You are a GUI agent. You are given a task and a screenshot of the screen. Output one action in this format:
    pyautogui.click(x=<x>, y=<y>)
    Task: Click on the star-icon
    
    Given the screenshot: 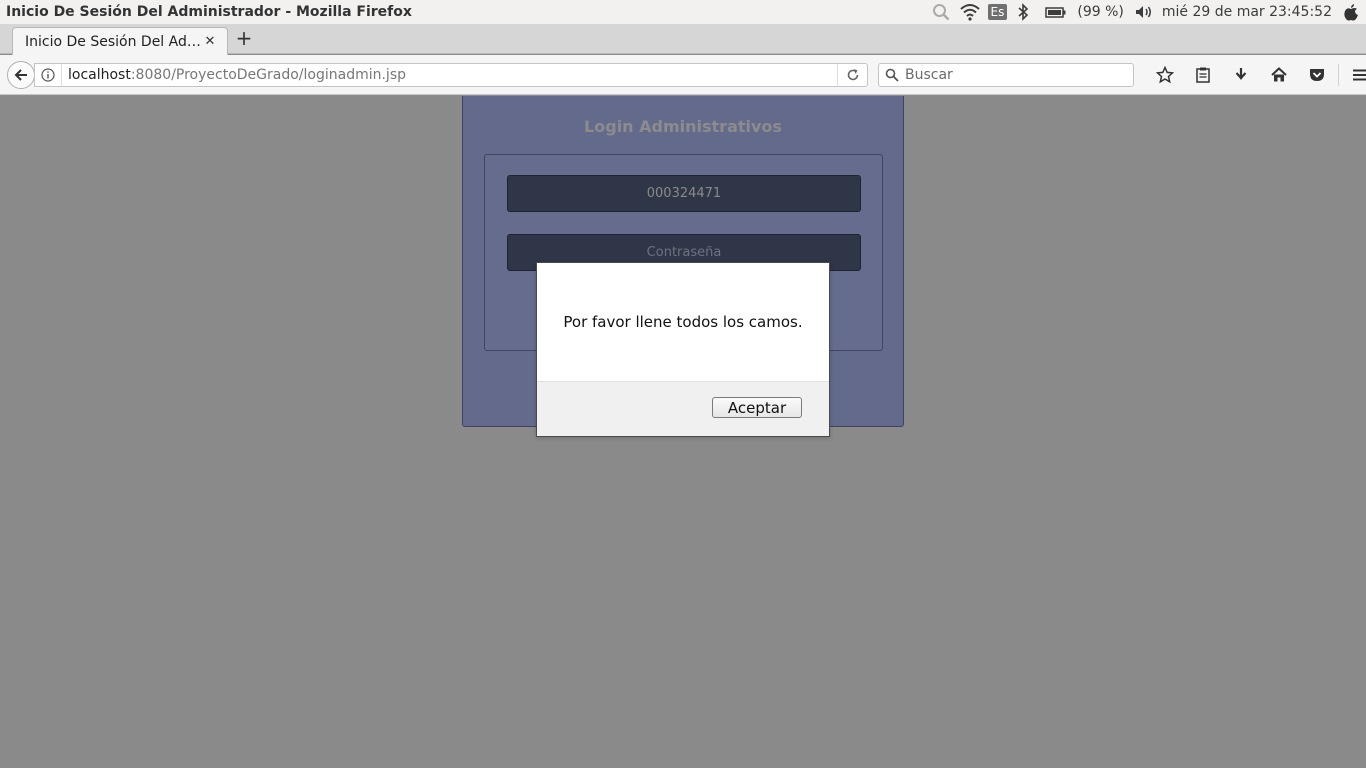 What is the action you would take?
    pyautogui.click(x=1165, y=75)
    